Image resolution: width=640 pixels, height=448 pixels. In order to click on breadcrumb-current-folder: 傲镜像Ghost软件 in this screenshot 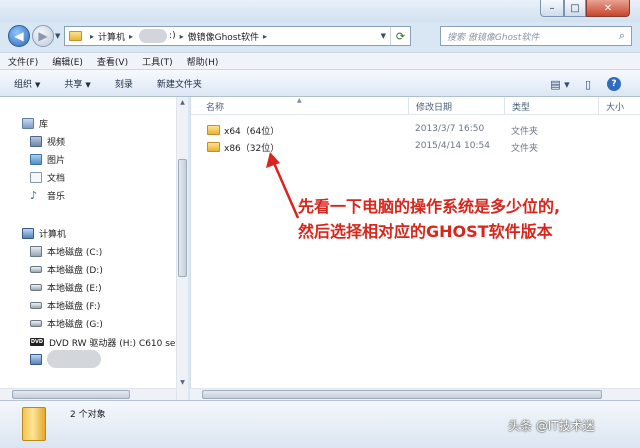, I will do `click(223, 36)`.